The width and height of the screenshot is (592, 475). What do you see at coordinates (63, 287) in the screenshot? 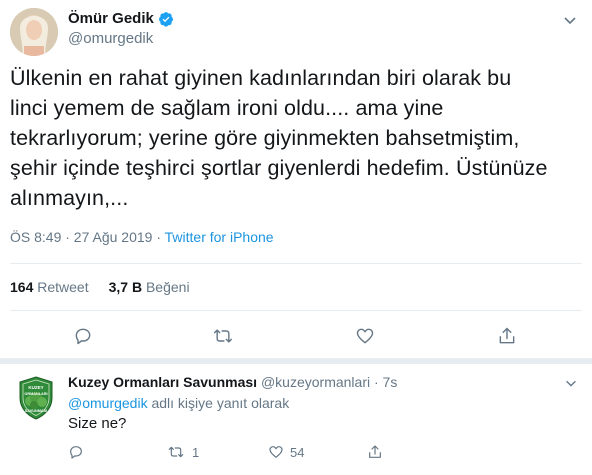
I see `retweet-stat-label: Retweet` at bounding box center [63, 287].